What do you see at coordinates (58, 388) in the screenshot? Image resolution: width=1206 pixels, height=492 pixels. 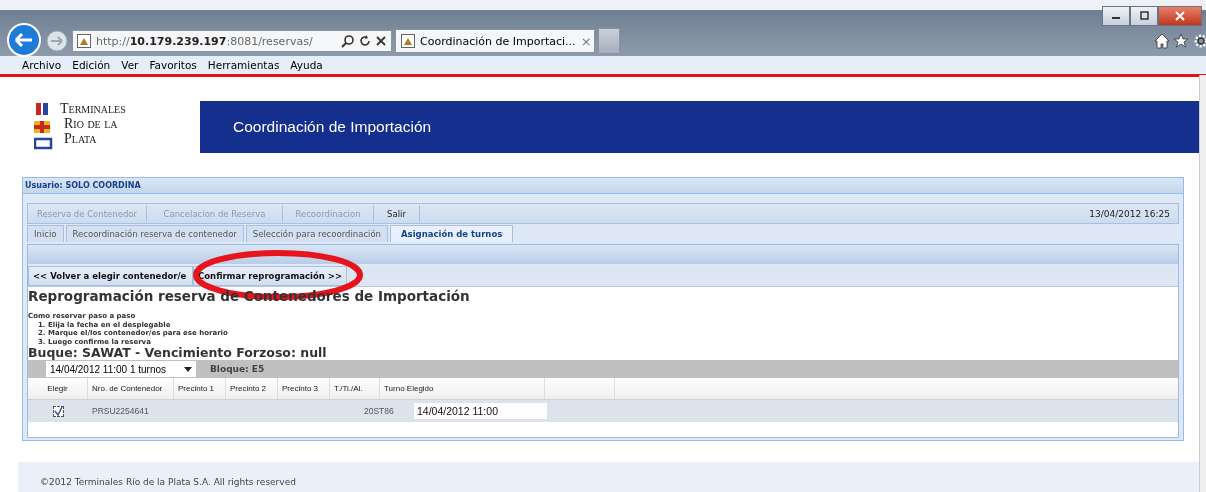 I see `column-header: Elegir` at bounding box center [58, 388].